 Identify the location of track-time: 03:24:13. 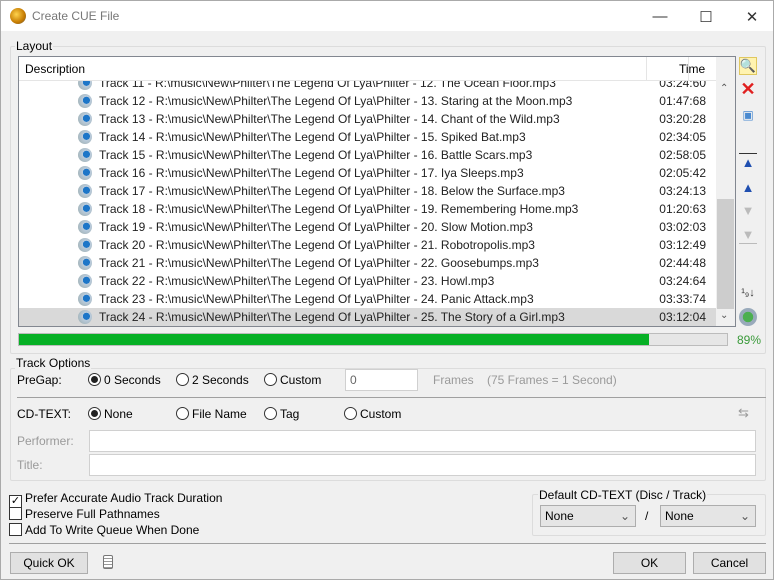
(682, 191).